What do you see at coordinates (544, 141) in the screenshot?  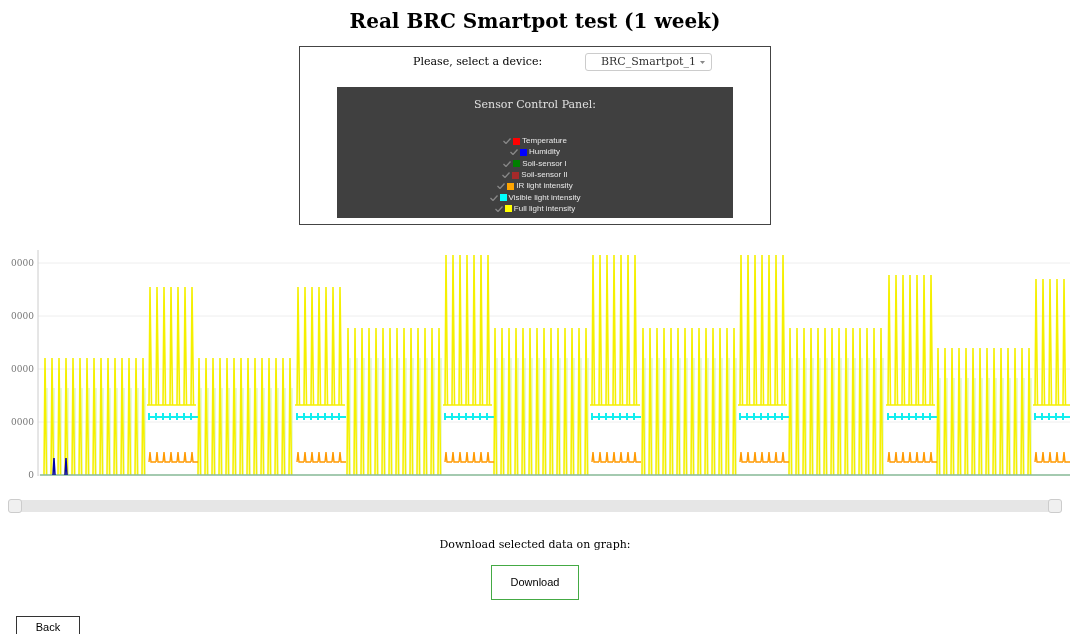 I see `sensor-label: Temperature` at bounding box center [544, 141].